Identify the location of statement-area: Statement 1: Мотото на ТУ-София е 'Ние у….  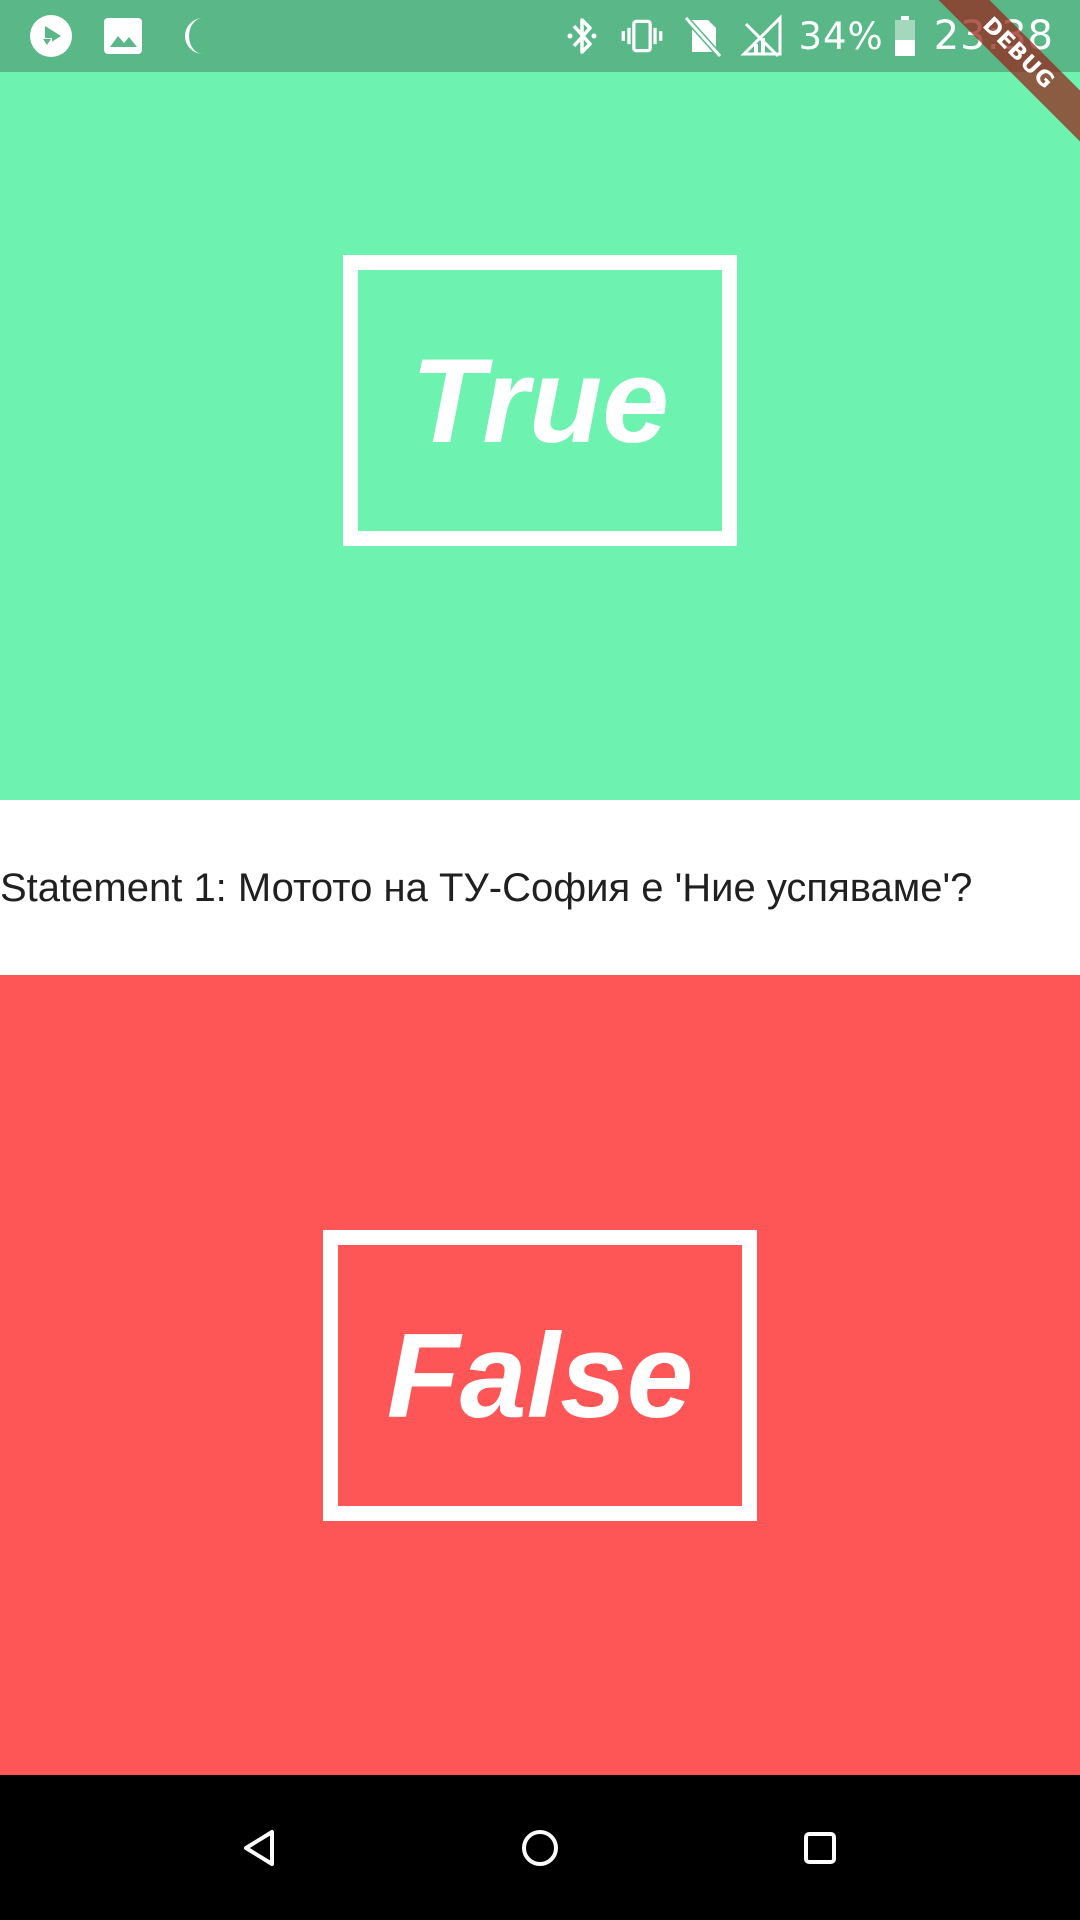
(540, 887).